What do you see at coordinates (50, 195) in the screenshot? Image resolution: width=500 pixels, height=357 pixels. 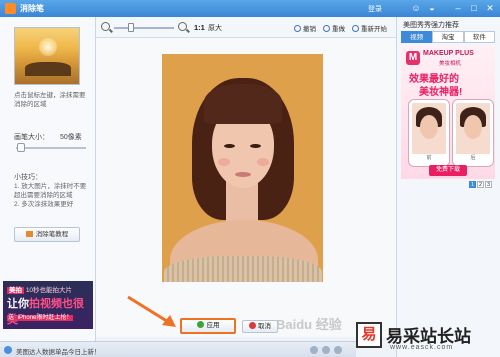 I see `tips-text: 1. 放大图片，涂抹时不要超出需要消除的区域 2. 多次涂抹效果更好` at bounding box center [50, 195].